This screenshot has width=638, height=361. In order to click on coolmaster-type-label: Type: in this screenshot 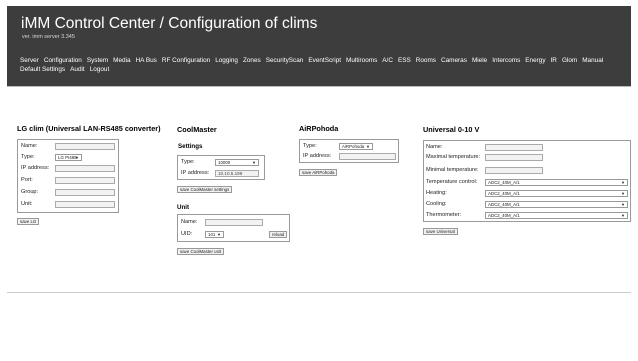, I will do `click(188, 162)`.